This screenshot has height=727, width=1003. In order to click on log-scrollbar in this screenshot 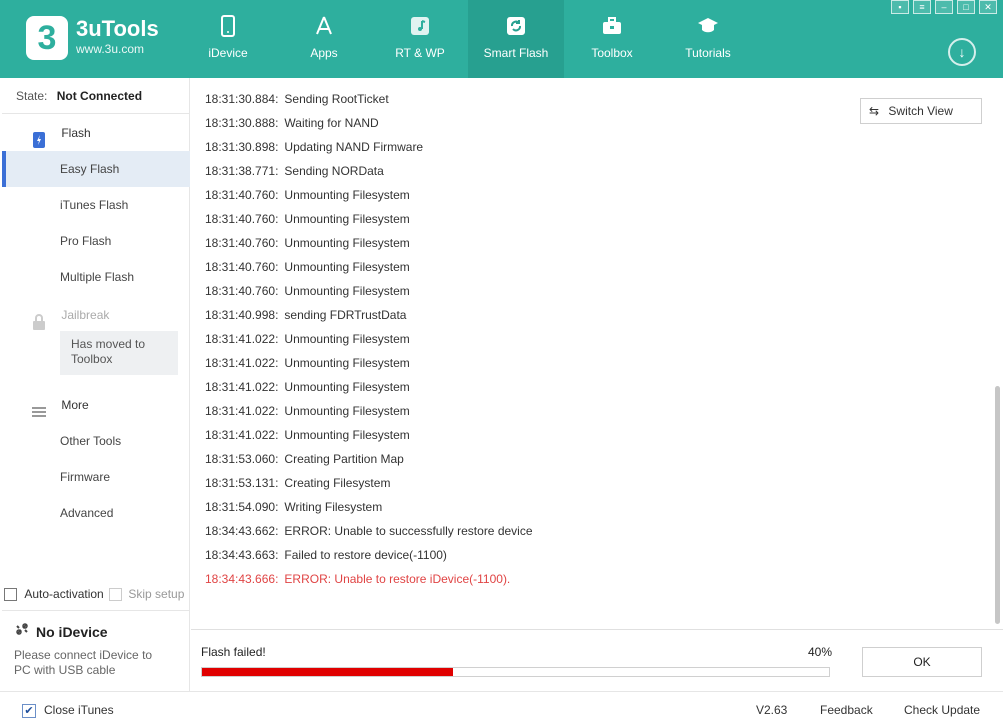, I will do `click(997, 505)`.